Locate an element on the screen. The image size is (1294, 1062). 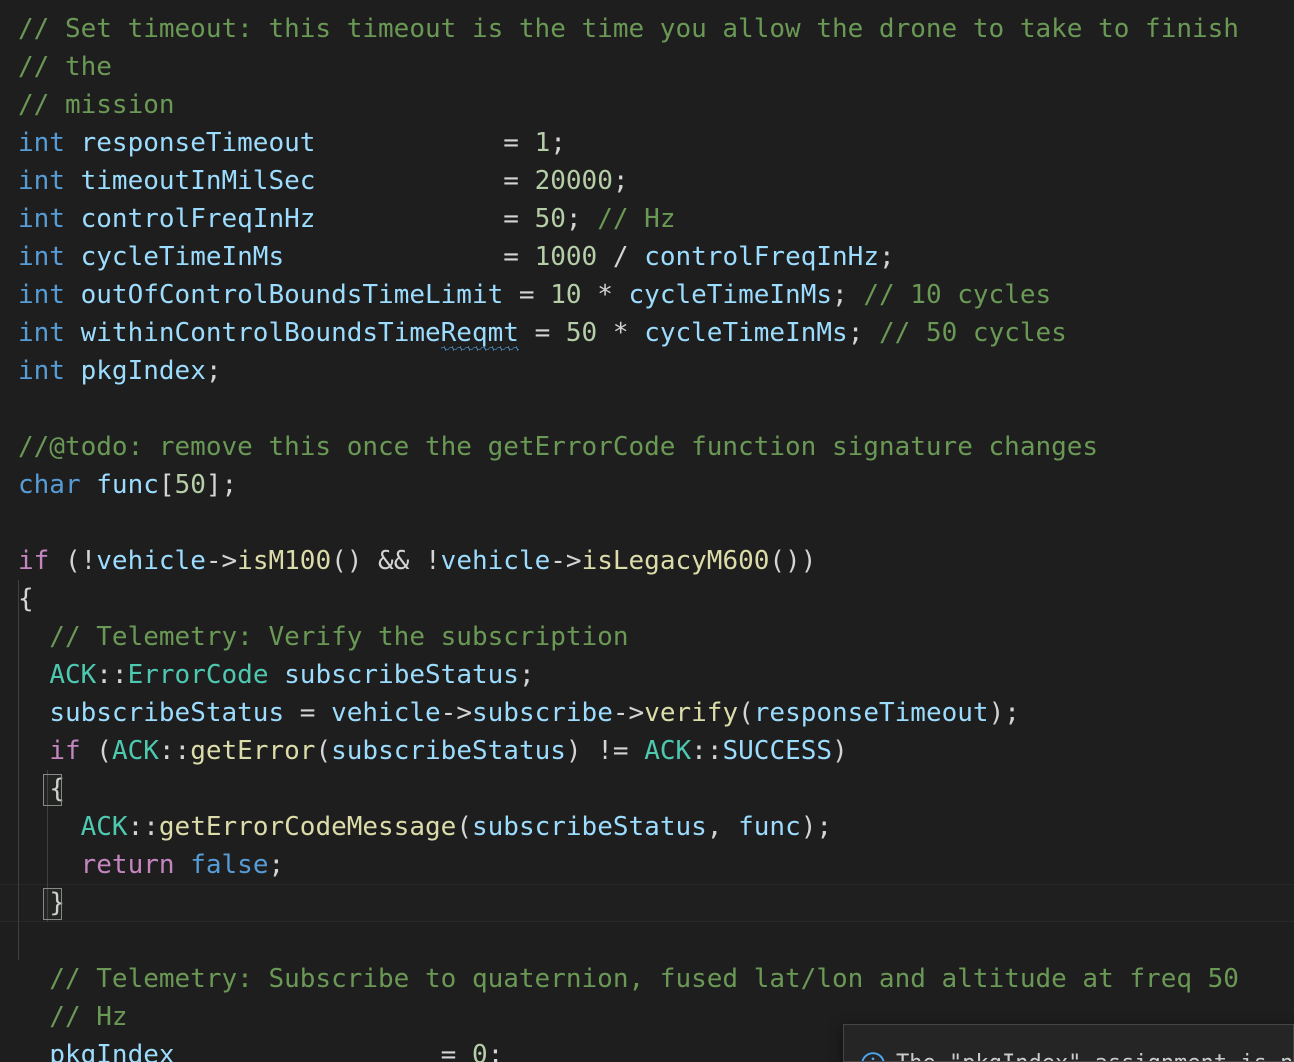
code-token: 20000 is located at coordinates (573, 181).